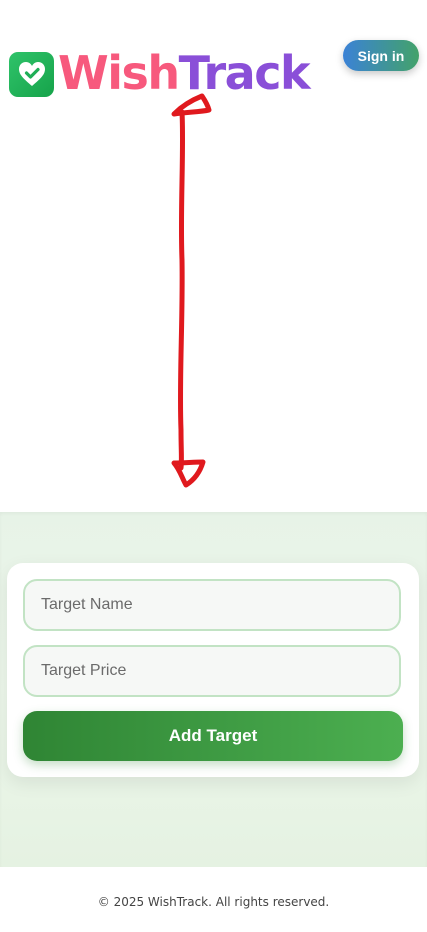 This screenshot has width=427, height=932. What do you see at coordinates (212, 605) in the screenshot?
I see `target-name-input` at bounding box center [212, 605].